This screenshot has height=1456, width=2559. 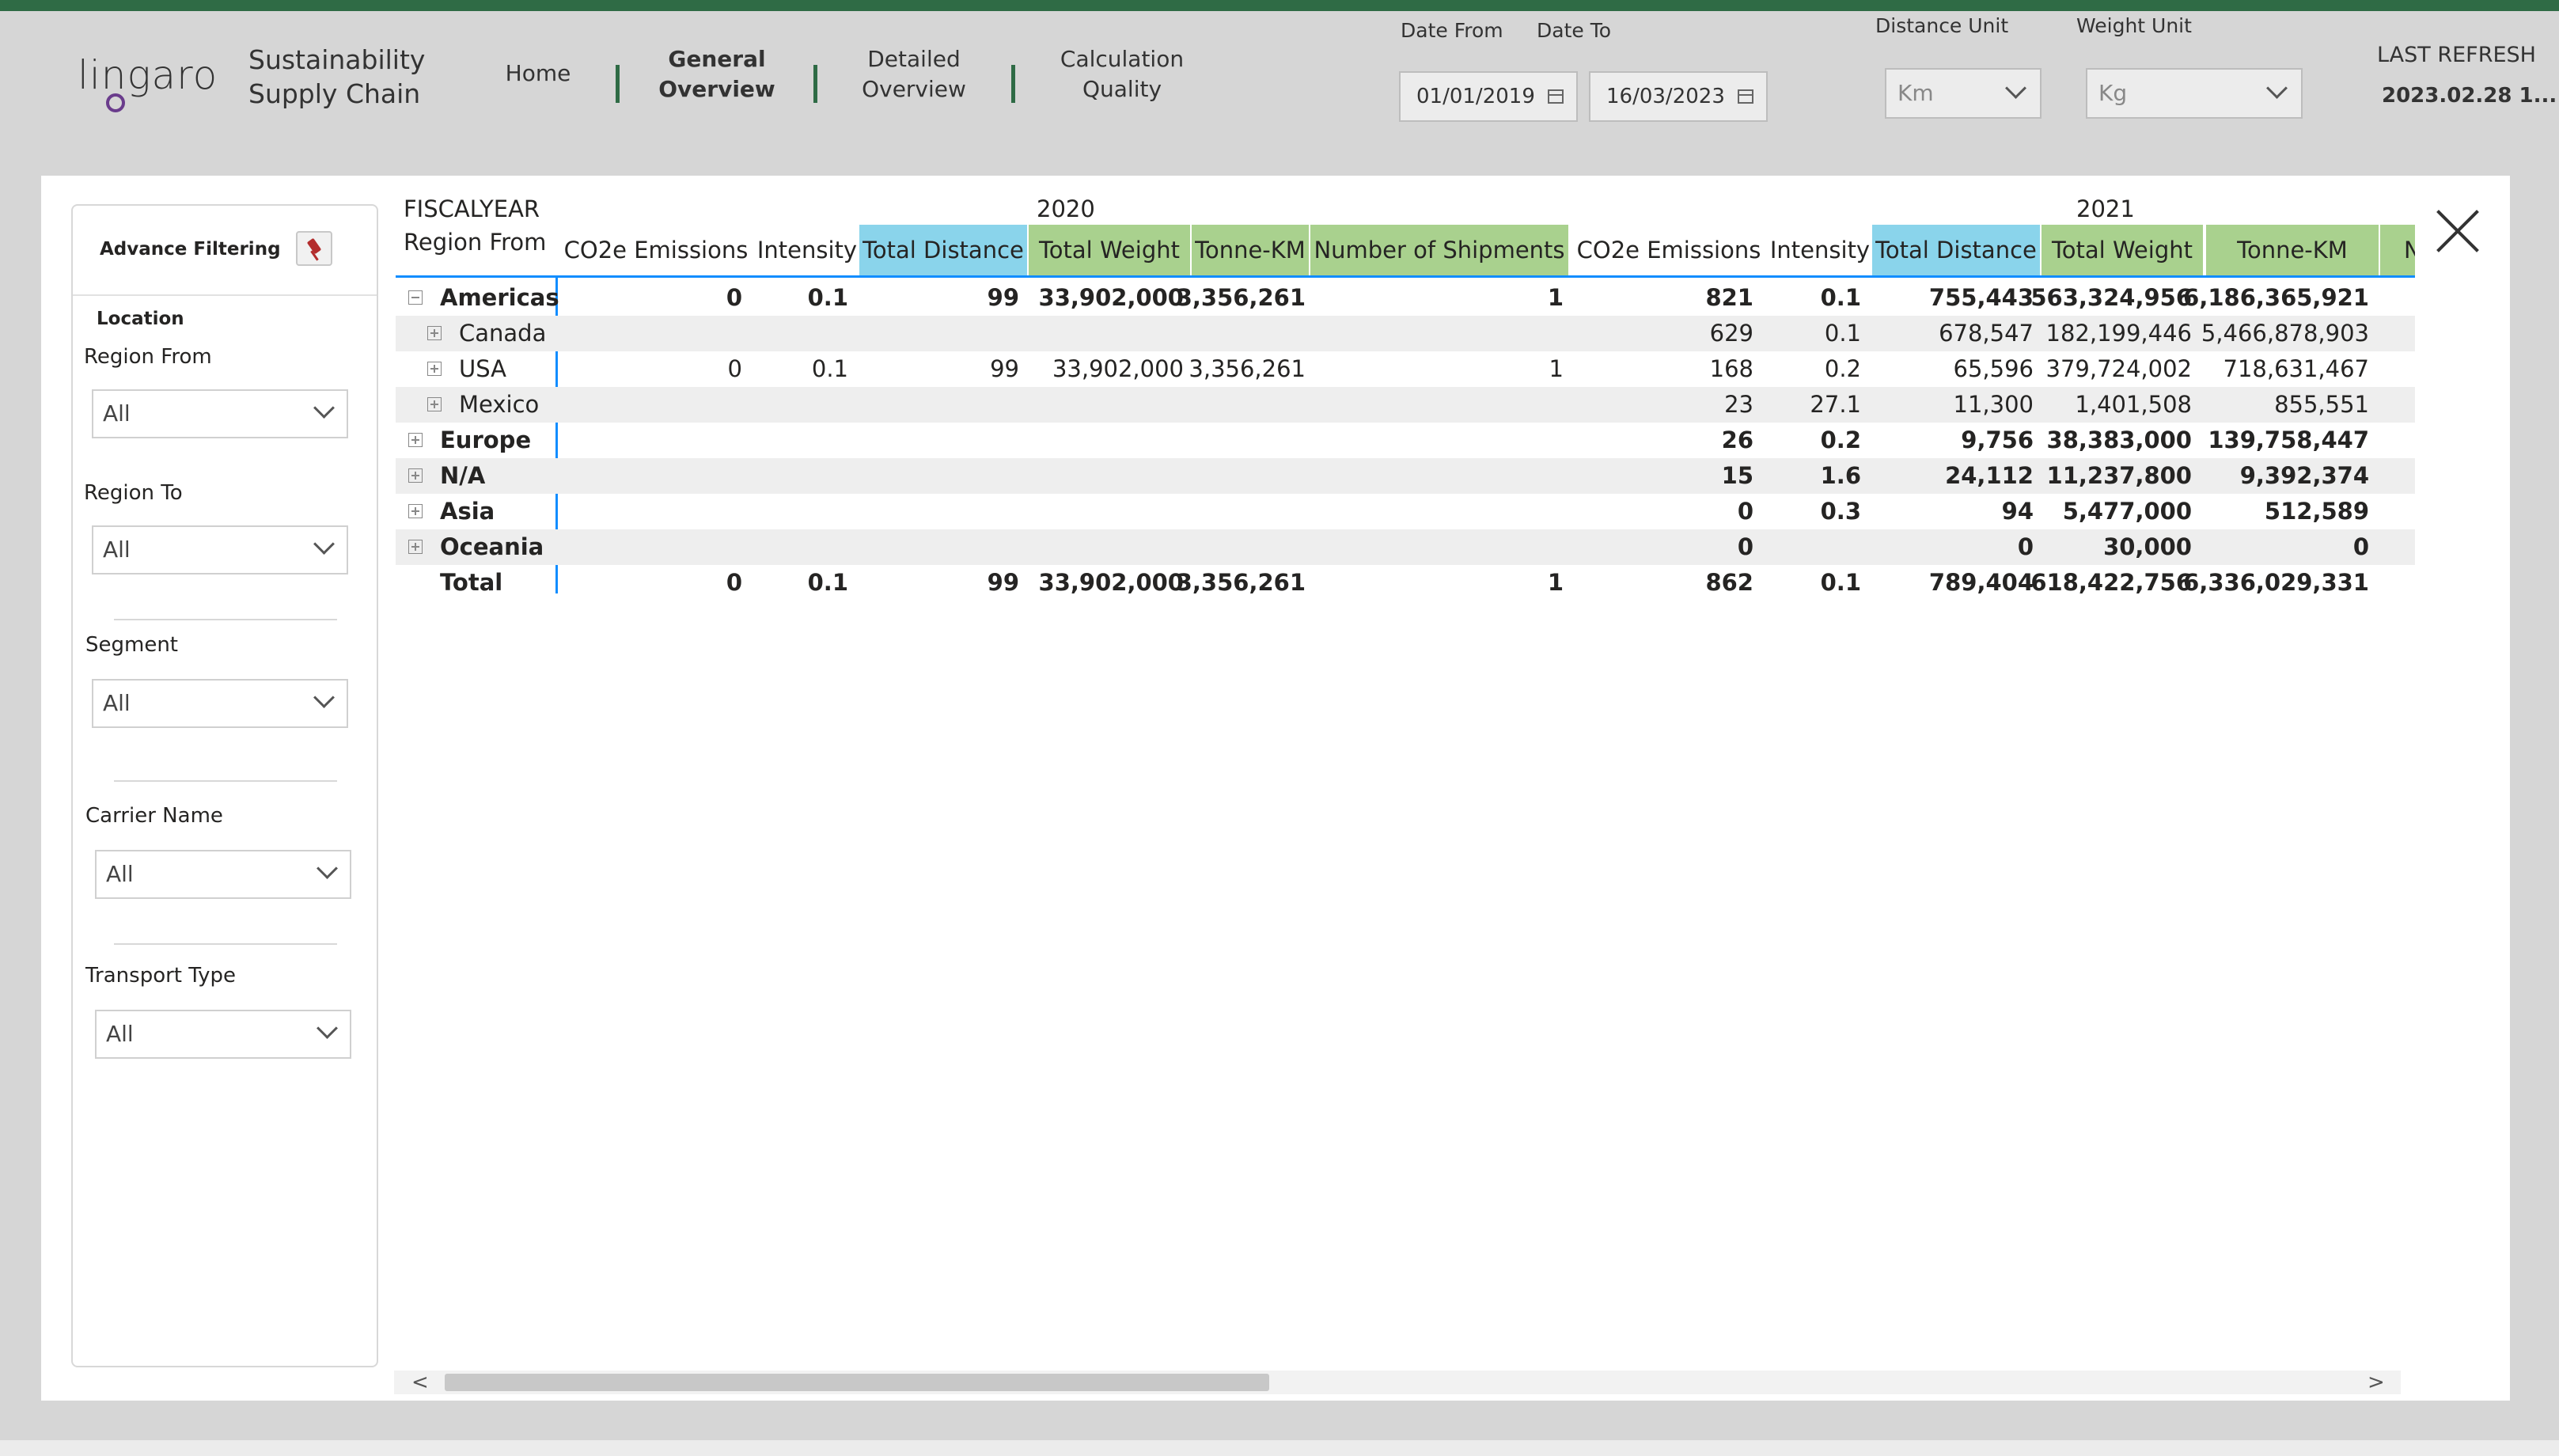 What do you see at coordinates (1122, 89) in the screenshot?
I see `nav-calc-label-2: Quality` at bounding box center [1122, 89].